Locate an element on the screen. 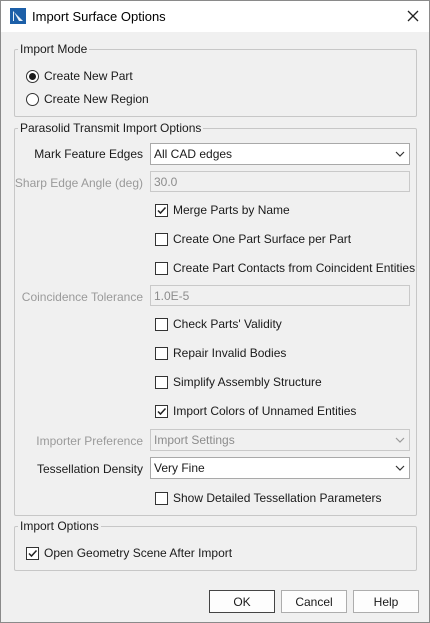 The width and height of the screenshot is (430, 623). close-button is located at coordinates (413, 16).